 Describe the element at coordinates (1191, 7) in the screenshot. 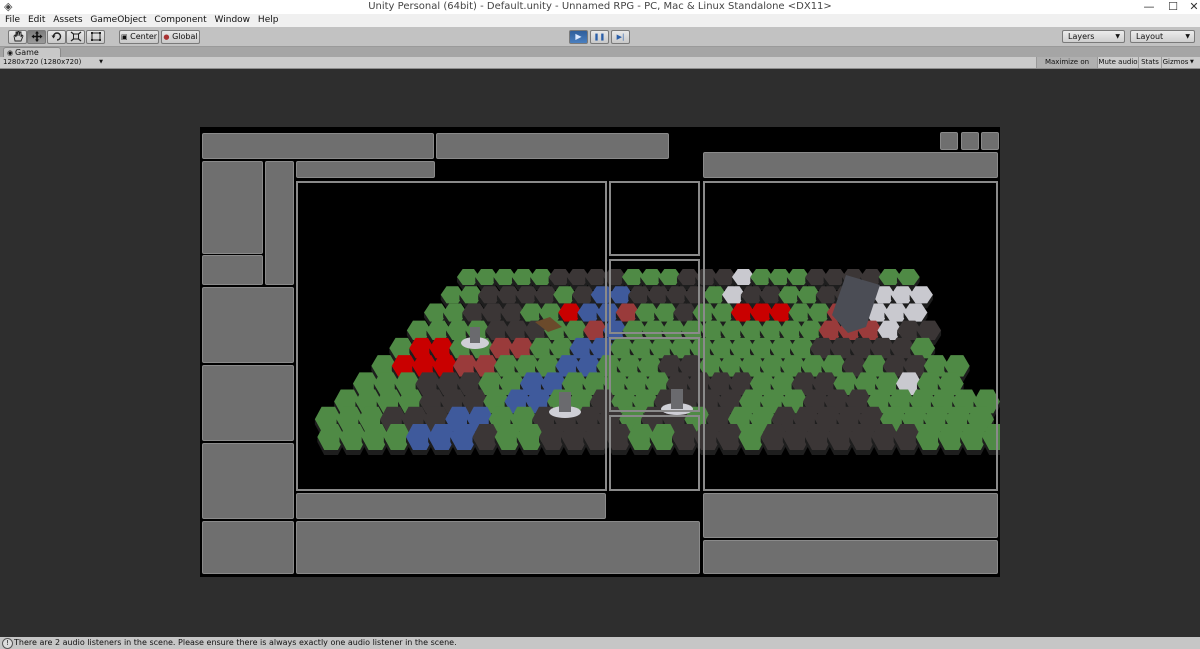

I see `close-button: ✕` at that location.